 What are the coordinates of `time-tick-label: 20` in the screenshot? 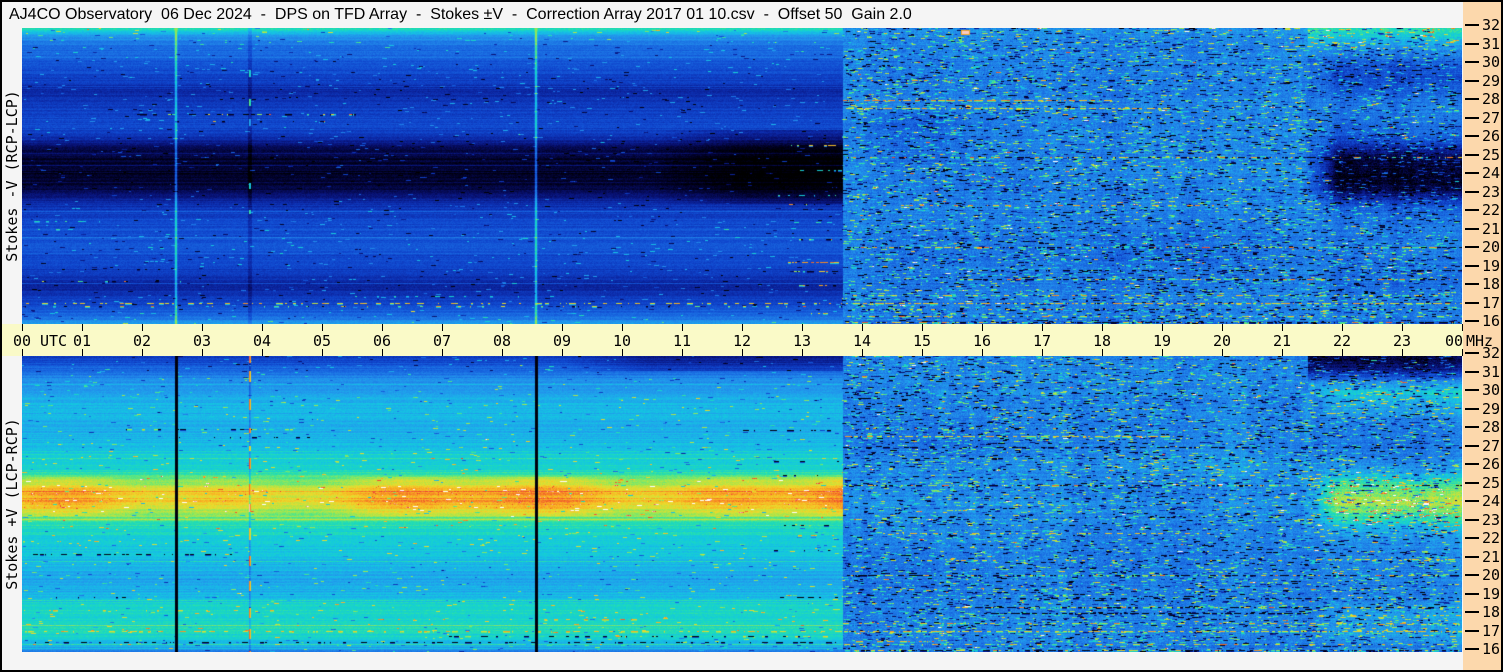 It's located at (1222, 341).